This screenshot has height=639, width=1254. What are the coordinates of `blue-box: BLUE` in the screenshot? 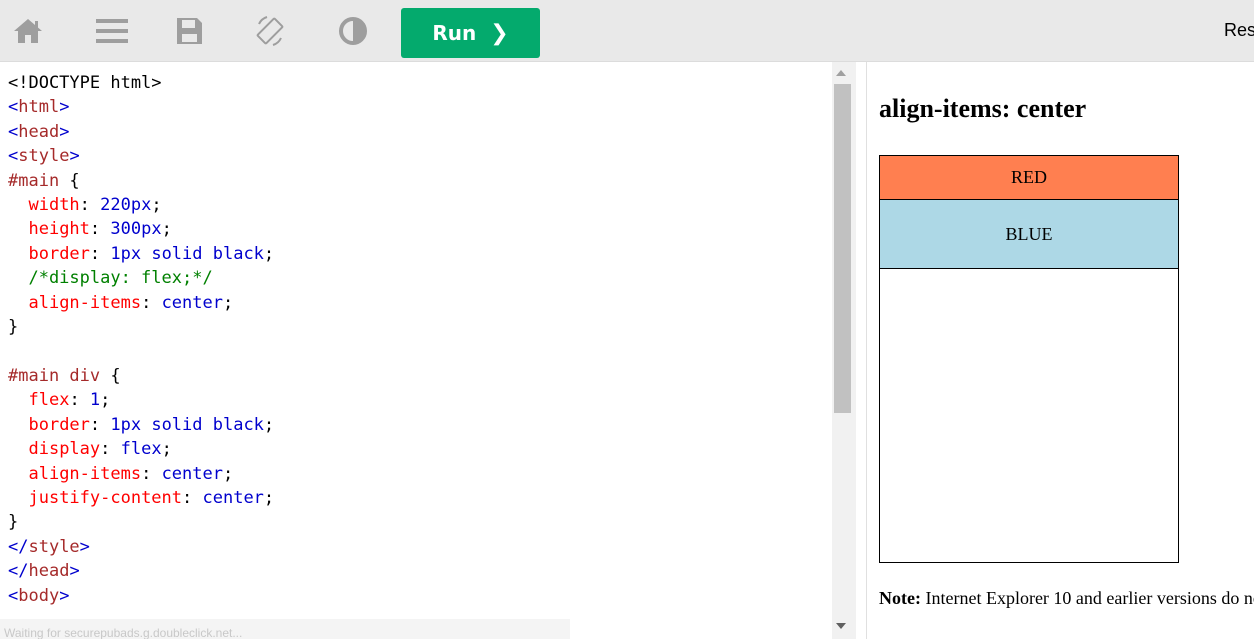 It's located at (1029, 234).